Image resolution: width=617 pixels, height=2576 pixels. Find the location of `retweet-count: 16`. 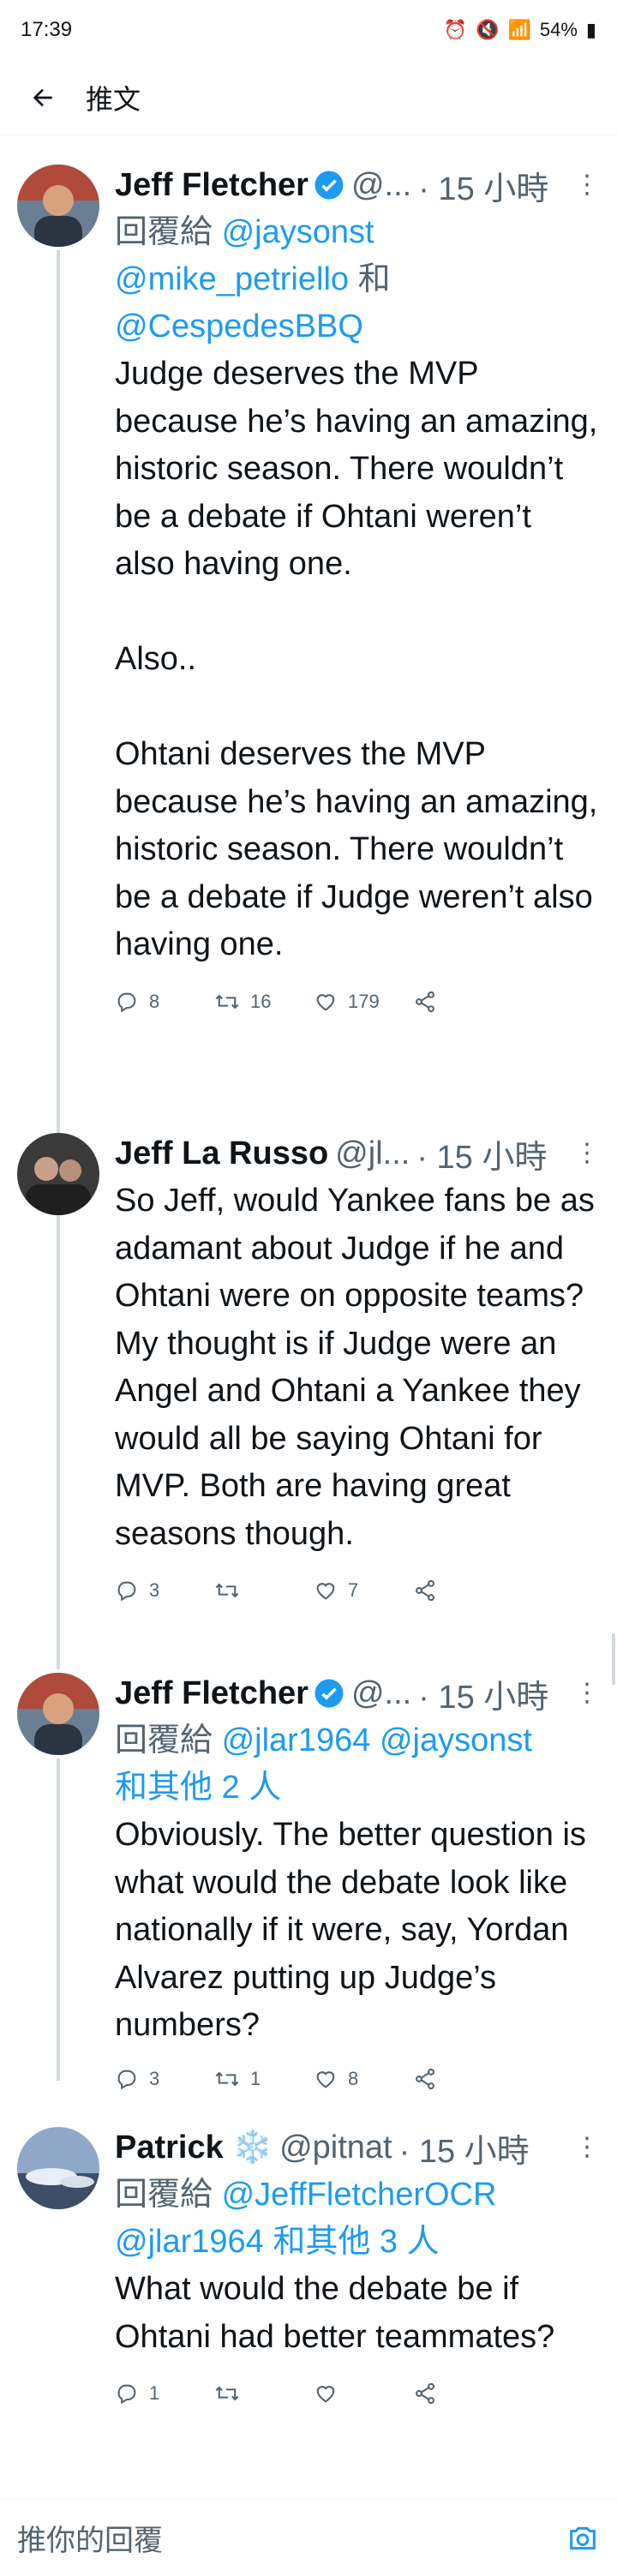

retweet-count: 16 is located at coordinates (261, 1001).